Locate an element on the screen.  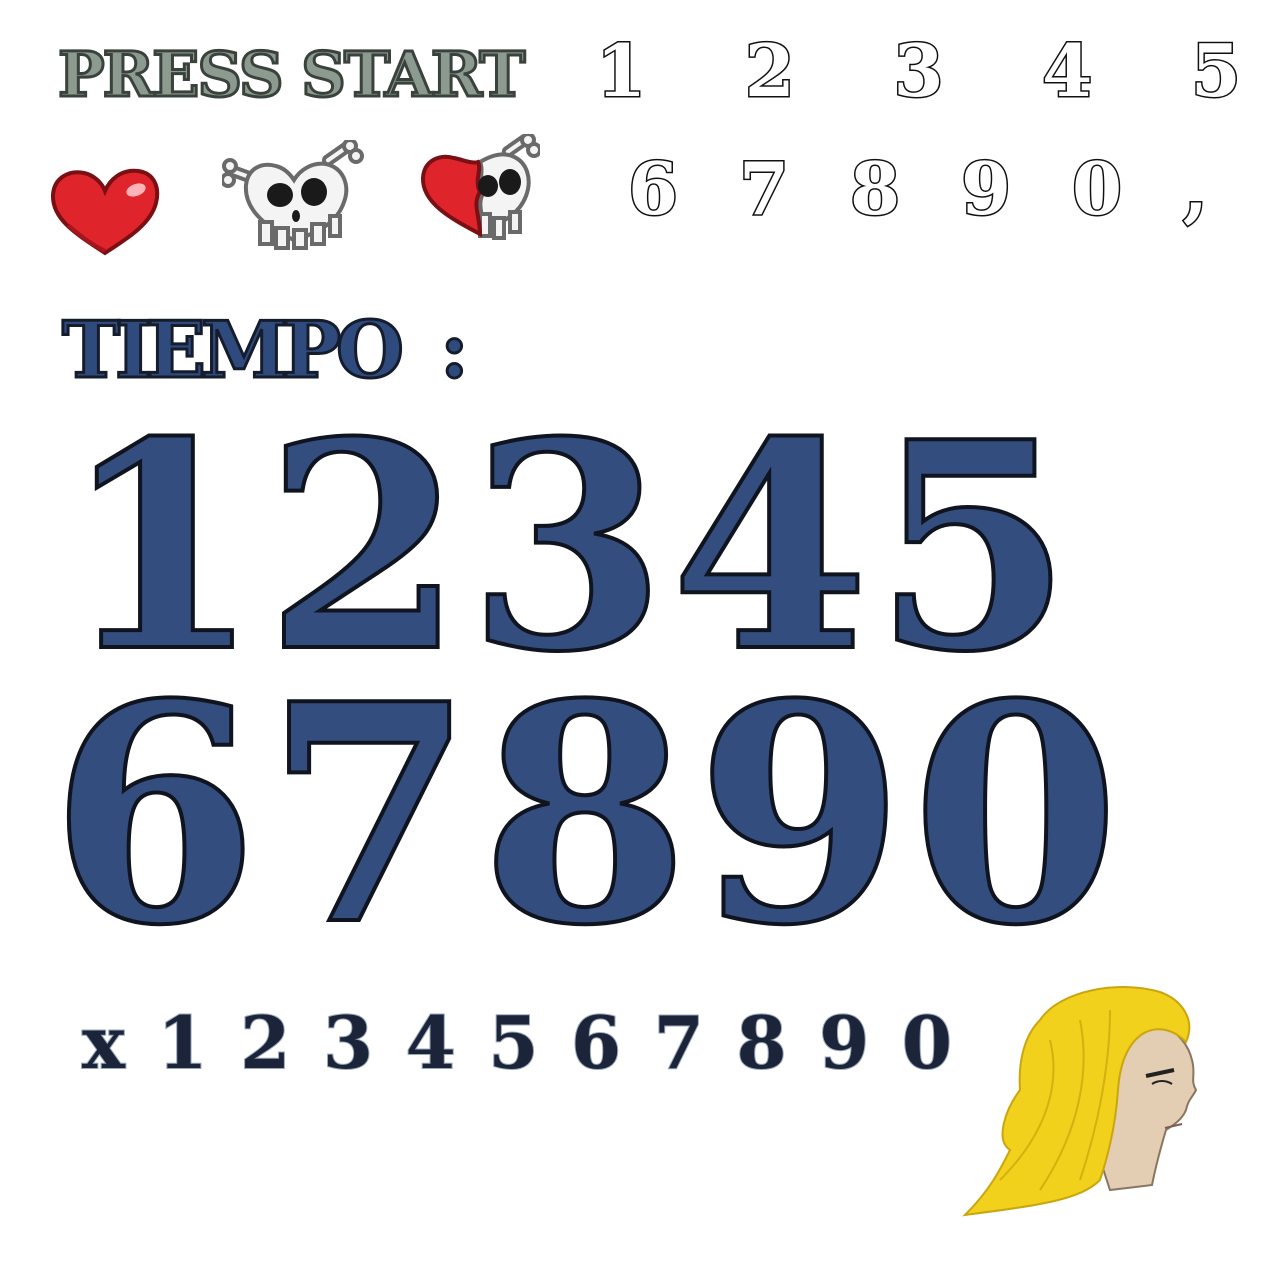
multiplier-x-sprite: x is located at coordinates (103, 1042).